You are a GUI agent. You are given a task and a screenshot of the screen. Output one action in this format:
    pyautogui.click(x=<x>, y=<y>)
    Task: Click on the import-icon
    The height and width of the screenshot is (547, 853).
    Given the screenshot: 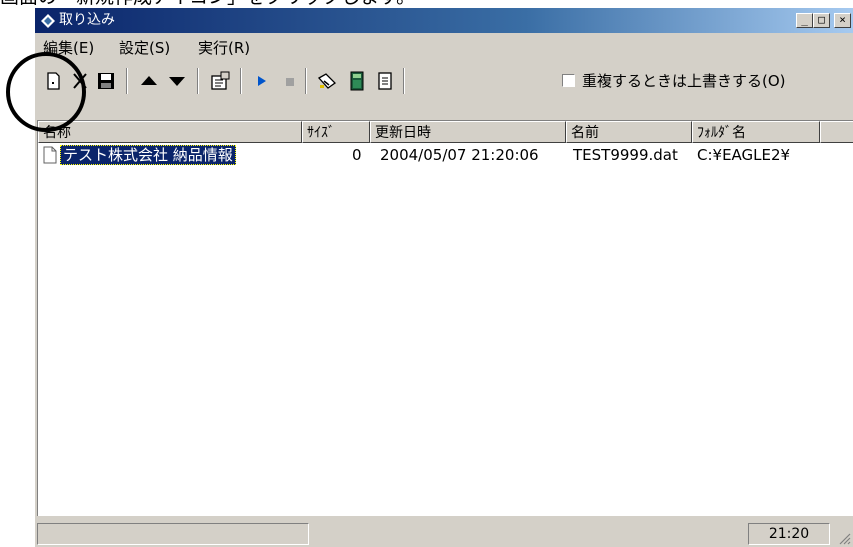 What is the action you would take?
    pyautogui.click(x=327, y=81)
    